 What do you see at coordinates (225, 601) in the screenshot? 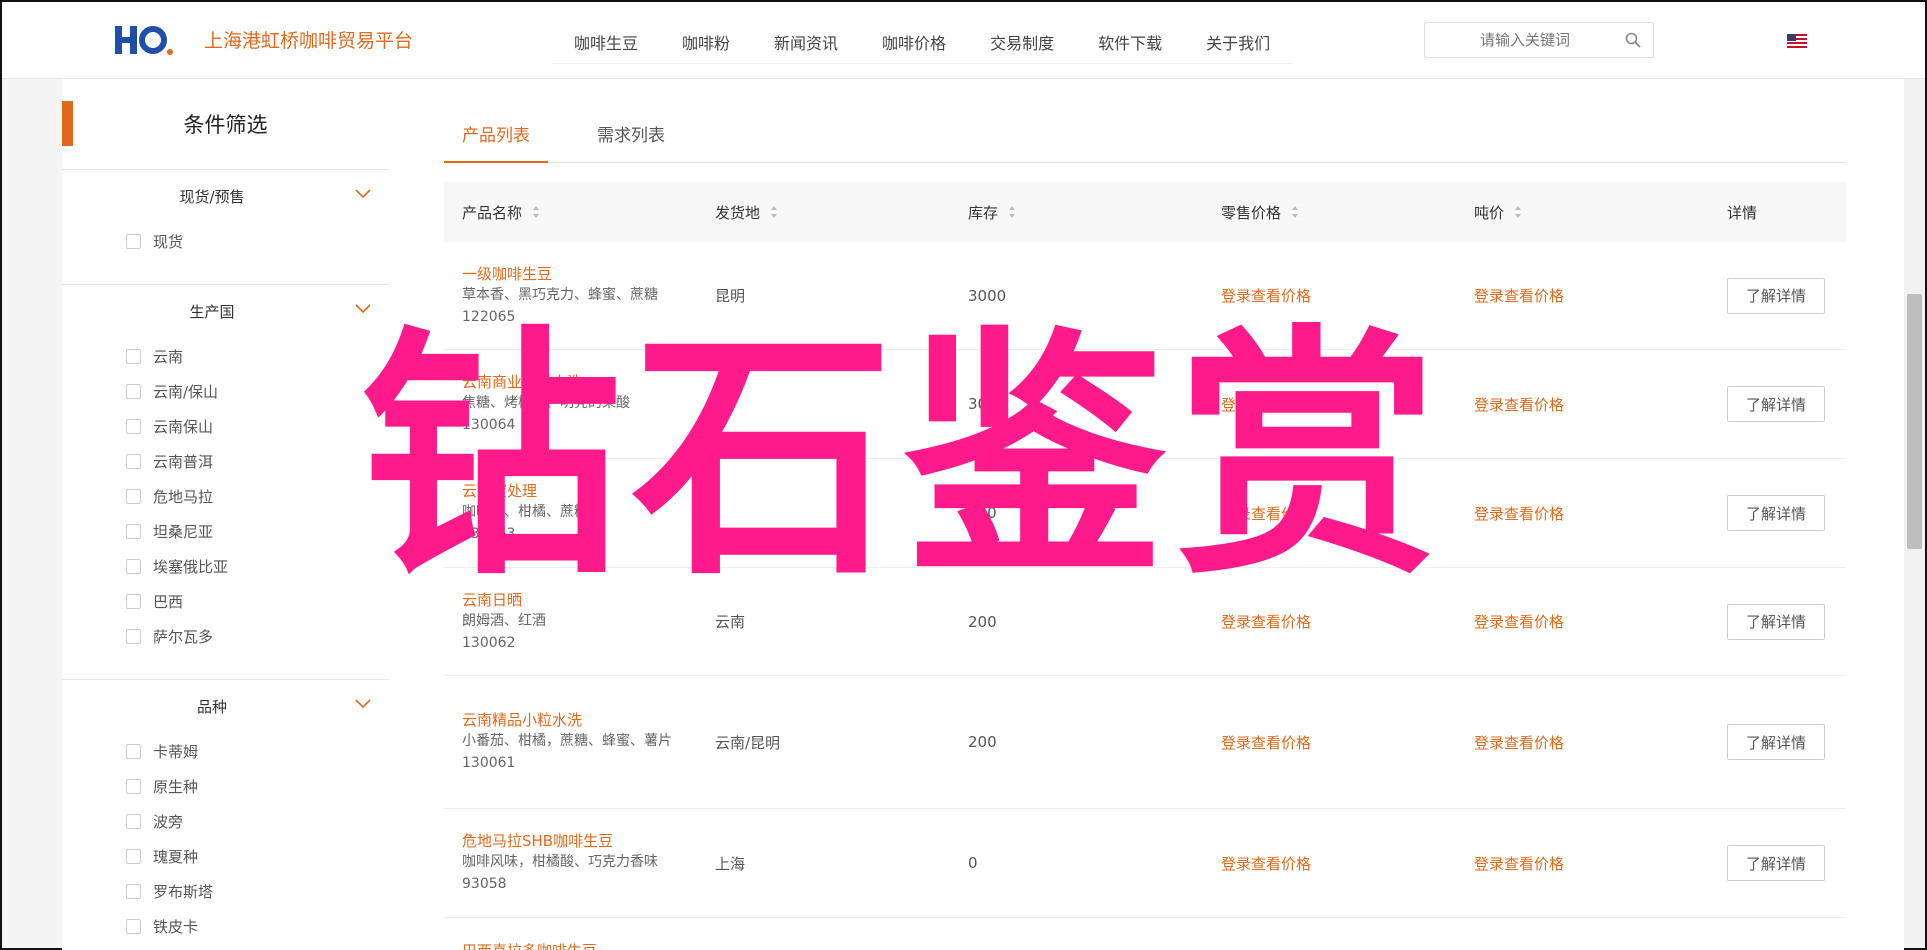
I see `filter-option: 巴西` at bounding box center [225, 601].